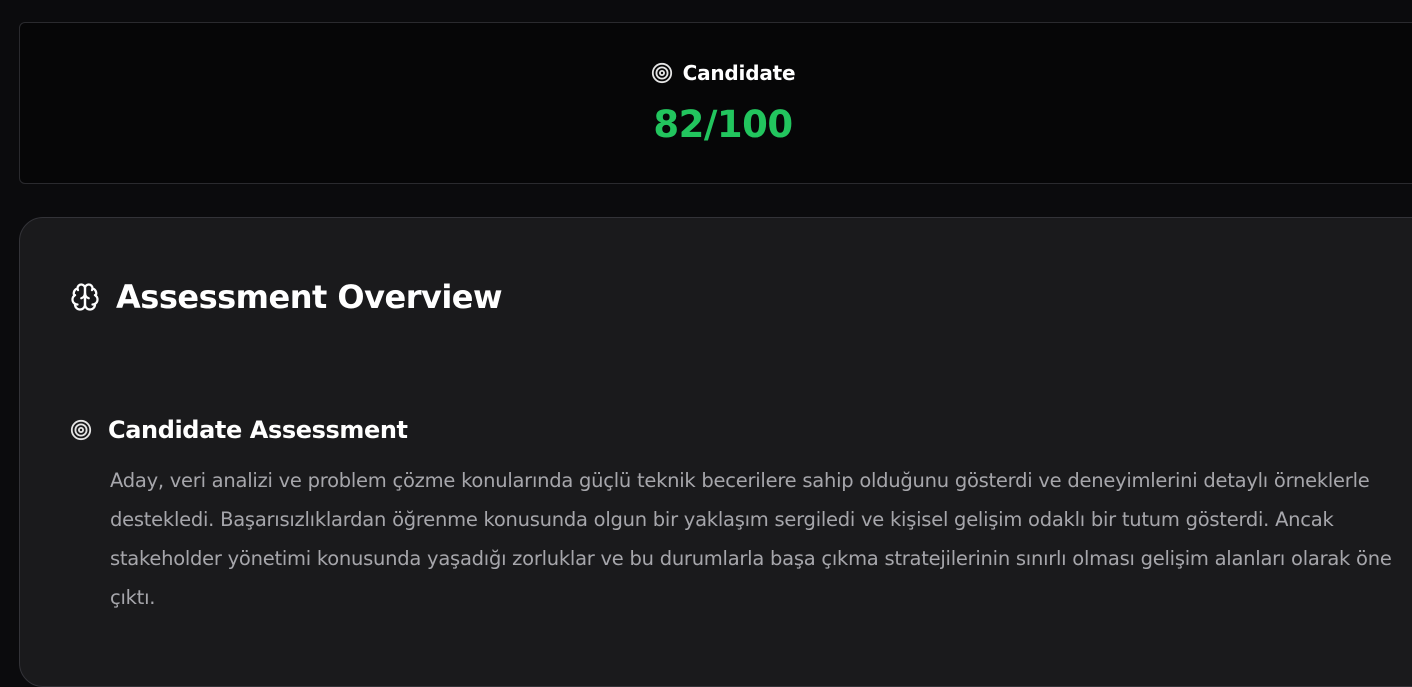  Describe the element at coordinates (258, 430) in the screenshot. I see `section-title: Candidate Assessment` at that location.